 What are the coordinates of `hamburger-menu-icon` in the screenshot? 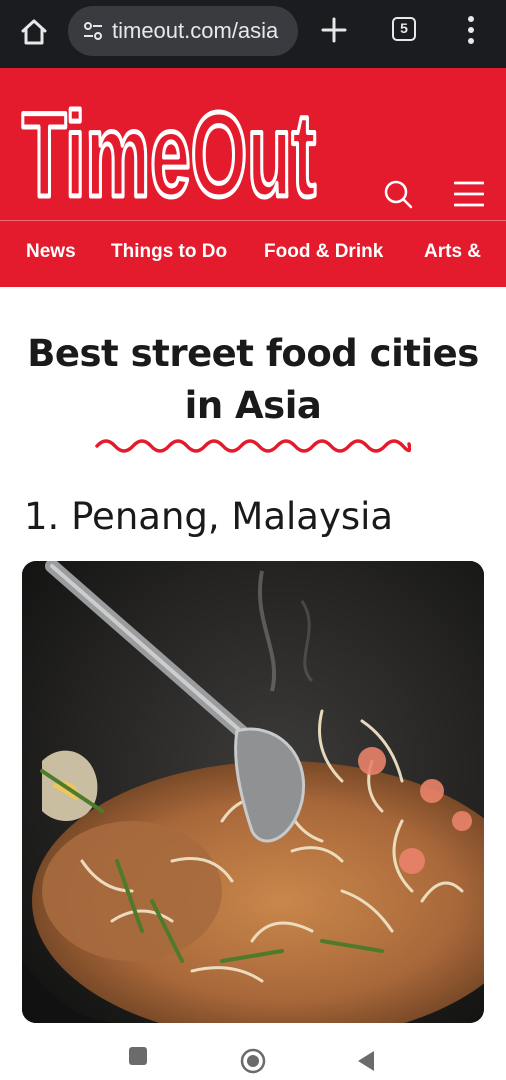 It's located at (469, 194).